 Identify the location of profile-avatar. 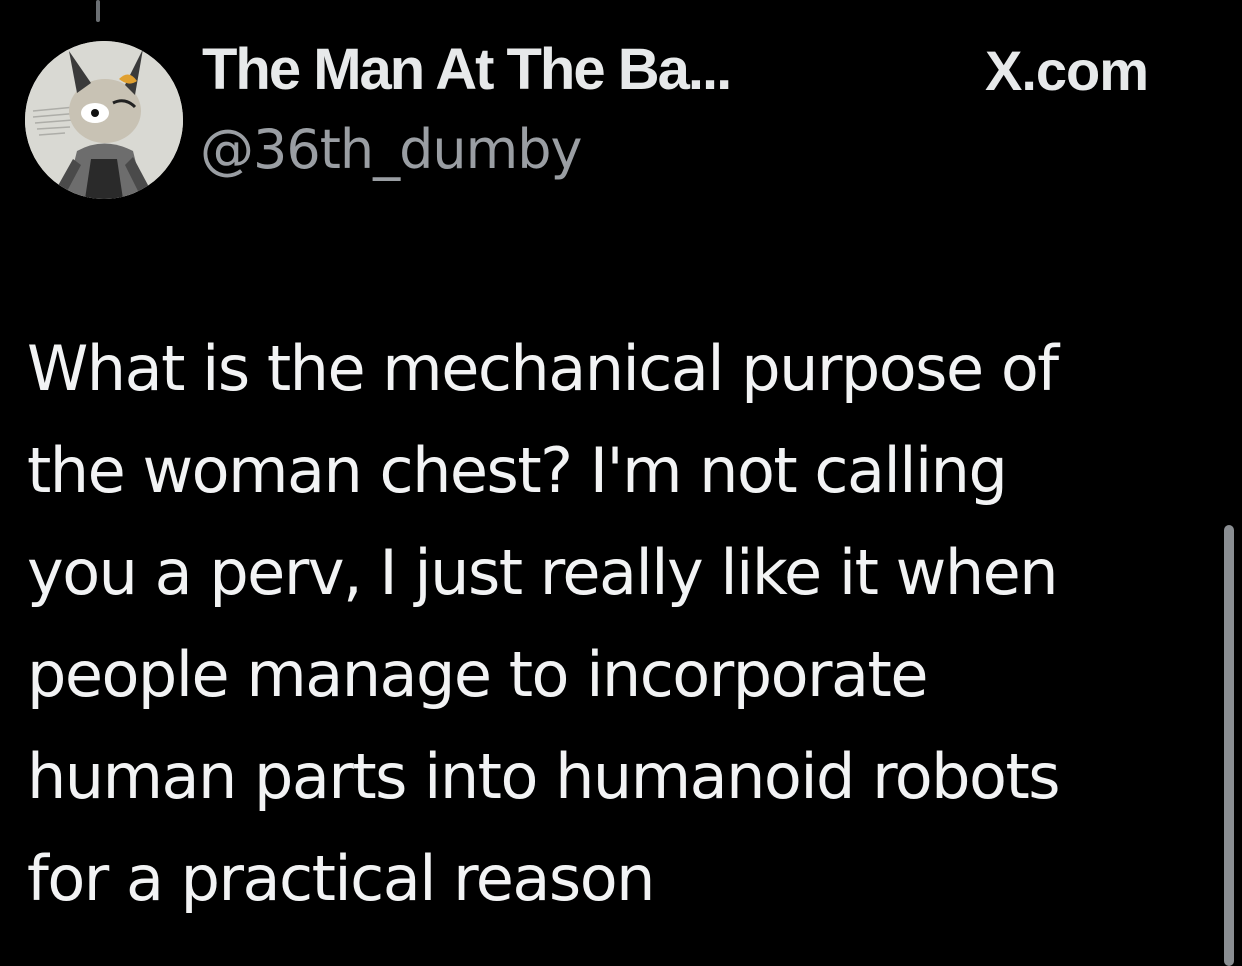
(104, 120).